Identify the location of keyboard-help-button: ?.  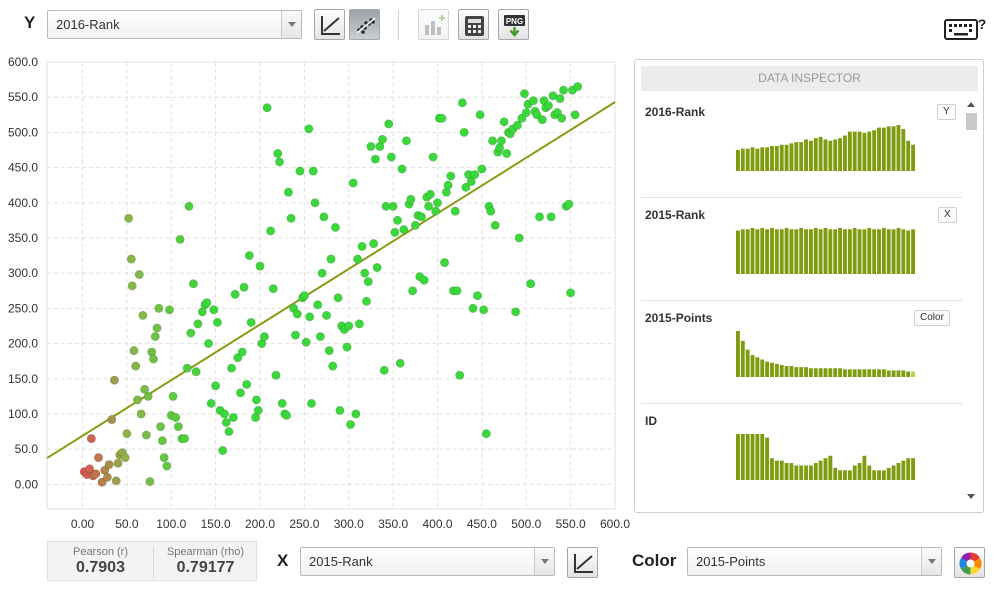
(966, 28).